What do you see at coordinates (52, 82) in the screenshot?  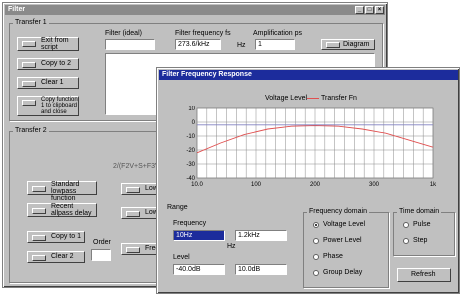 I see `clear-1-label: Clear 1` at bounding box center [52, 82].